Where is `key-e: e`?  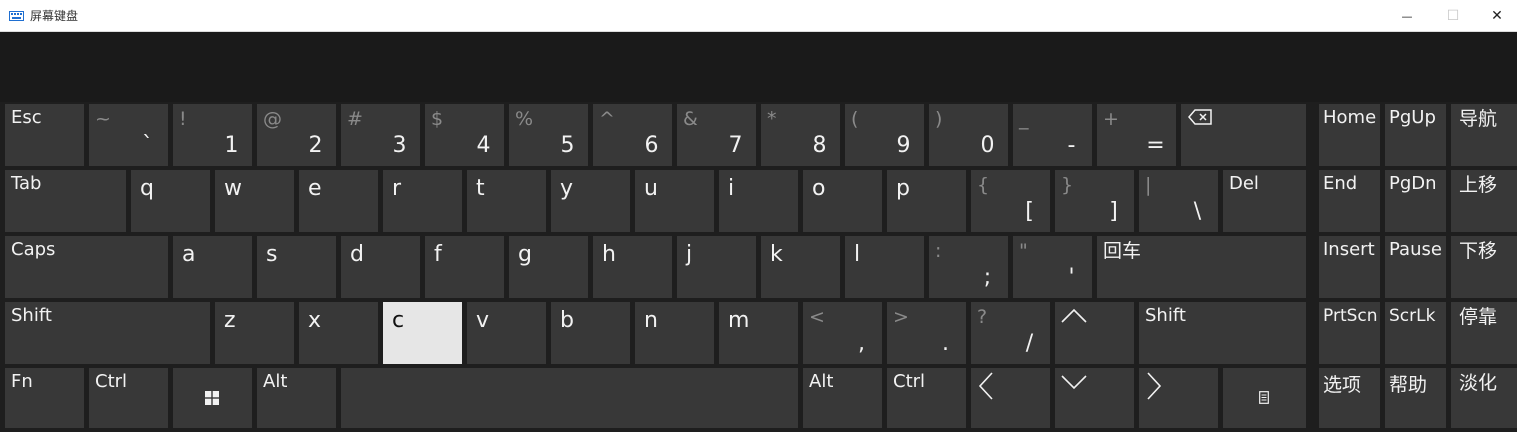 key-e: e is located at coordinates (338, 201).